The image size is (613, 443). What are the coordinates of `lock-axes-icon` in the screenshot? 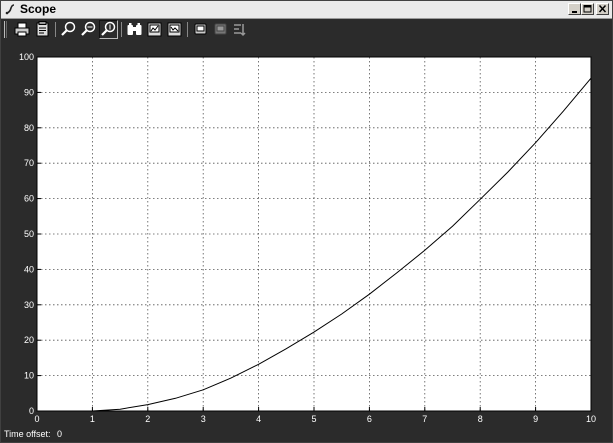 It's located at (220, 29).